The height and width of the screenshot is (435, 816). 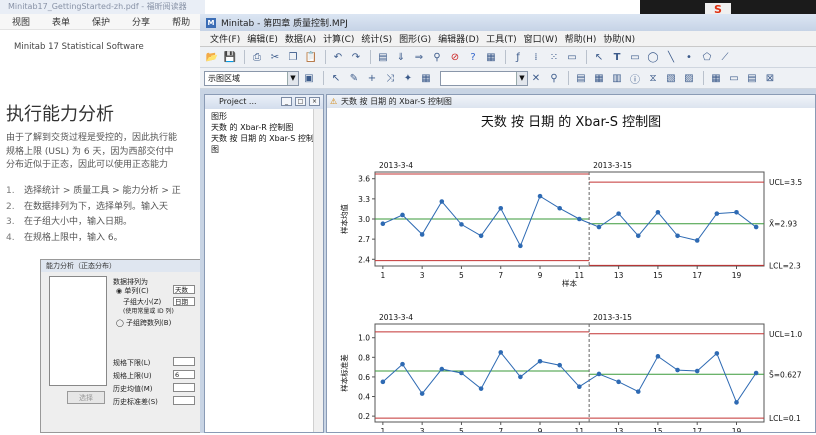 I want to click on marker-icon: ✦, so click(x=408, y=78).